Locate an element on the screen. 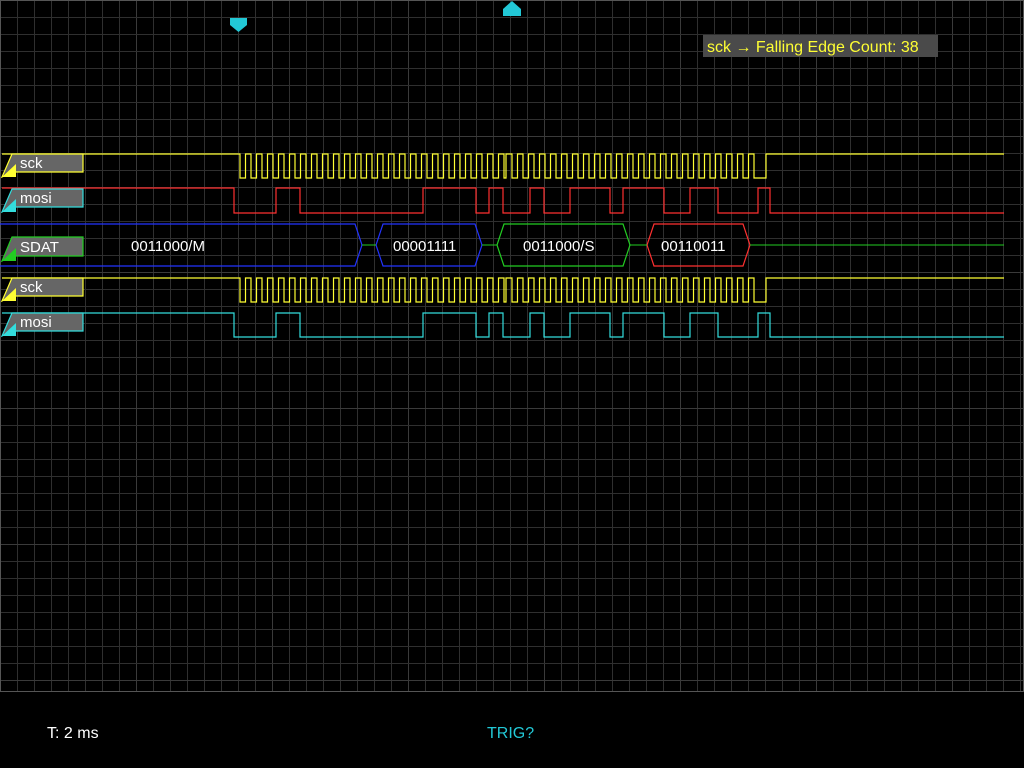 This screenshot has height=768, width=1024. bus-packet-text: 0011000/M is located at coordinates (168, 246).